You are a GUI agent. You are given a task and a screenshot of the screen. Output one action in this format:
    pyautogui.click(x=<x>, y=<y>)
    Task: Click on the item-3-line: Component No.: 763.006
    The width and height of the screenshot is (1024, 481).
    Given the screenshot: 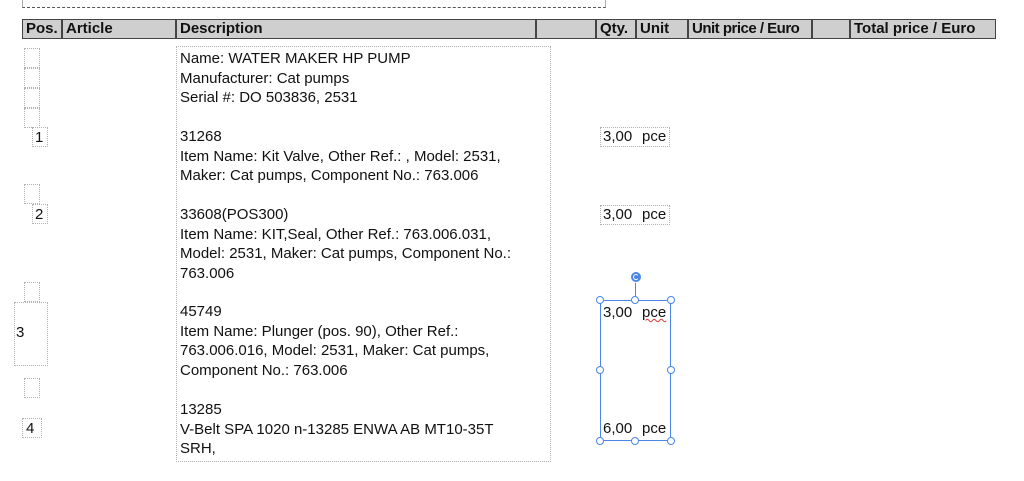 What is the action you would take?
    pyautogui.click(x=264, y=370)
    